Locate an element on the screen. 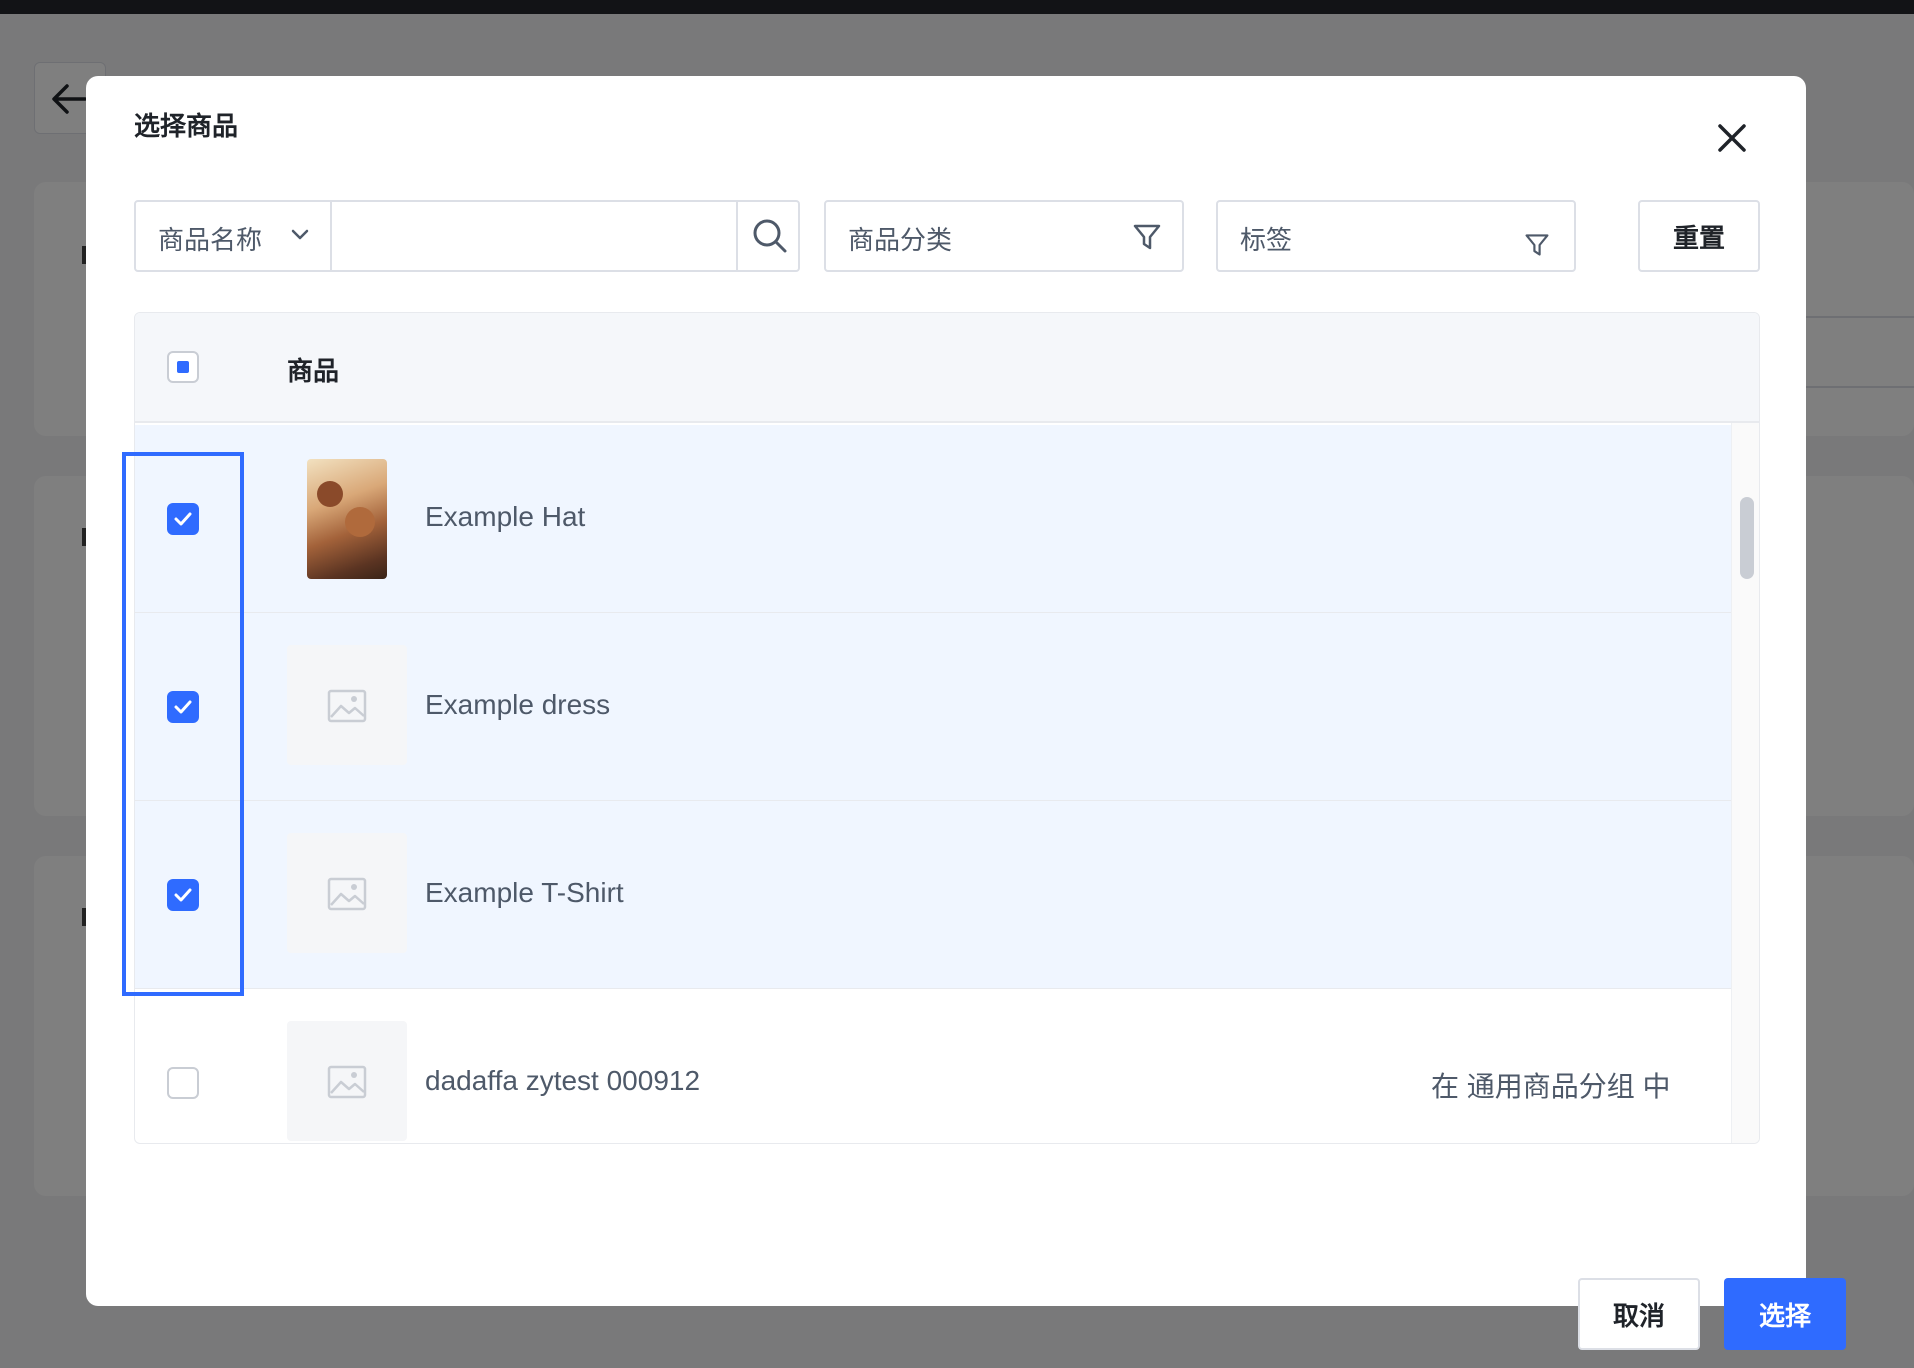  product-name: Example T-Shirt is located at coordinates (524, 892).